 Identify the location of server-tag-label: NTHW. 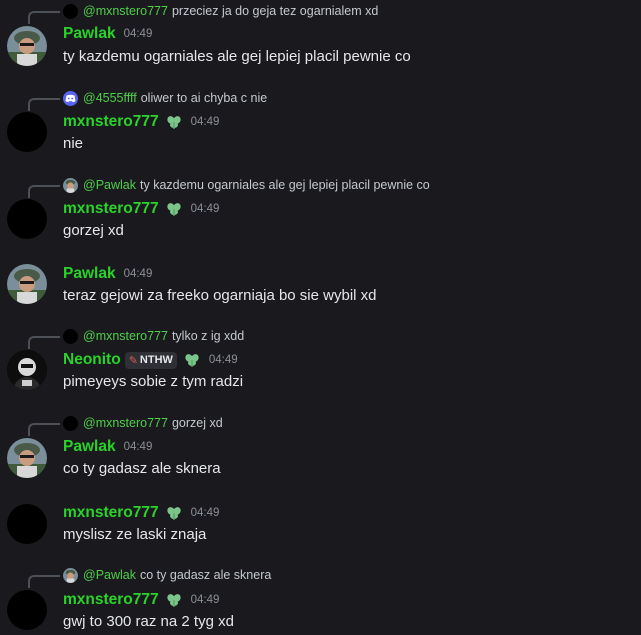
(156, 360).